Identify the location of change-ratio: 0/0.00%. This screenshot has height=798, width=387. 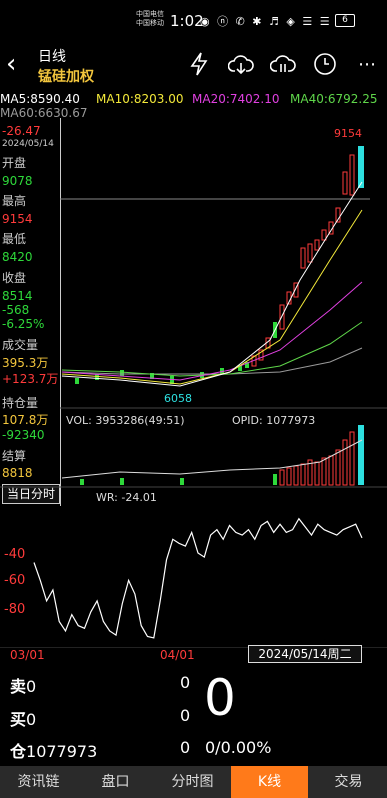
(238, 747).